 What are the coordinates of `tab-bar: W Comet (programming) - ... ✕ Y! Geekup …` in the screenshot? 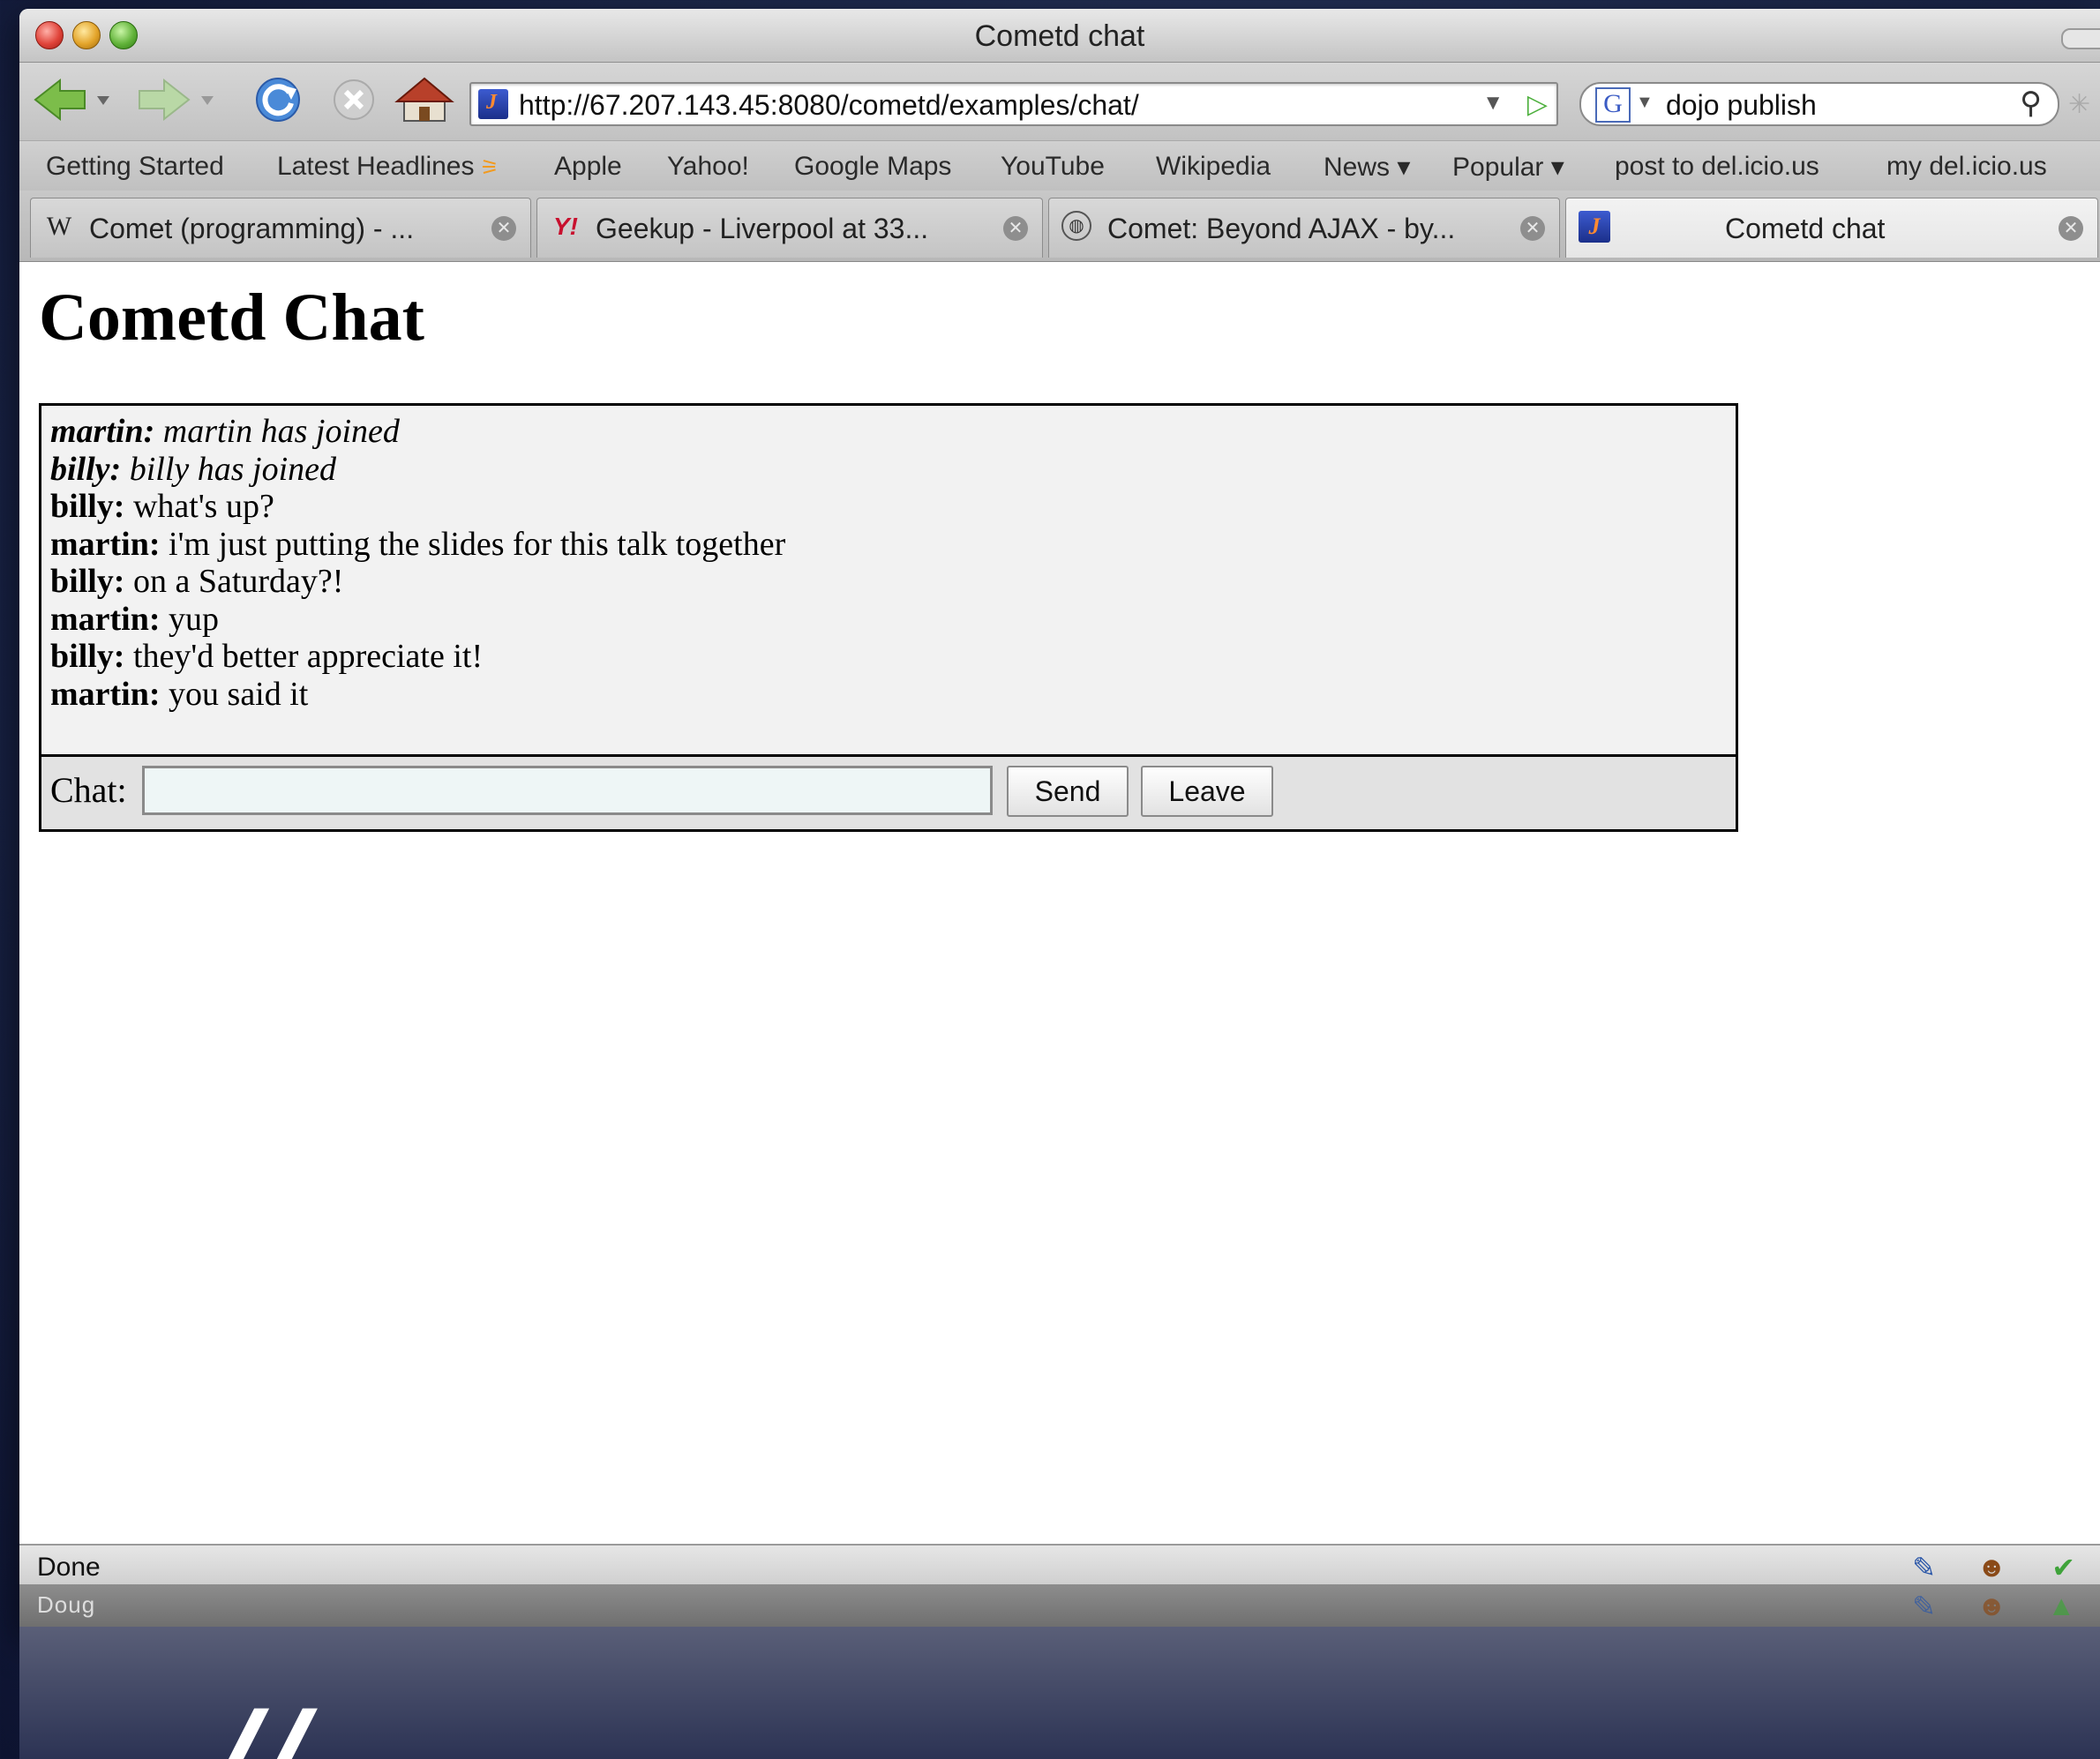 It's located at (1059, 226).